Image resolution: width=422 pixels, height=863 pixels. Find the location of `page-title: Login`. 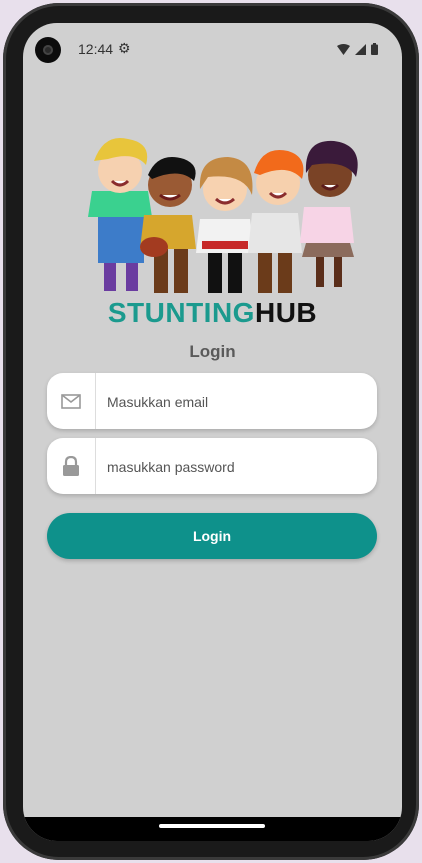

page-title: Login is located at coordinates (212, 351).